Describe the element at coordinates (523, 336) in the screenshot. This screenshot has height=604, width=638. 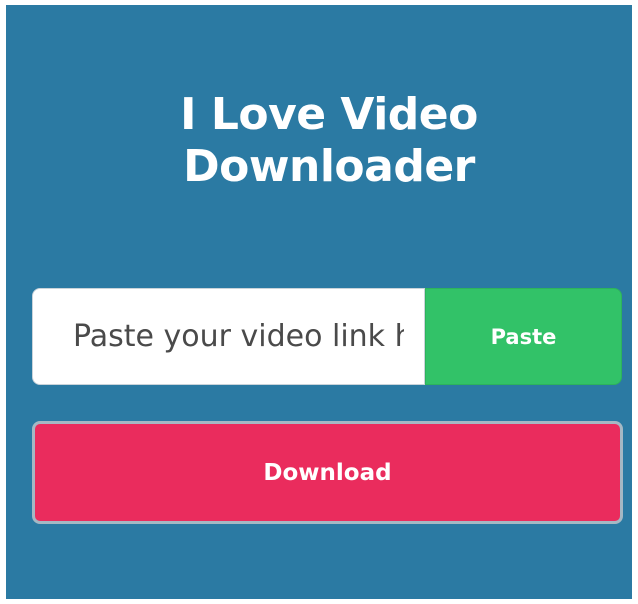
I see `paste-button: Paste` at that location.